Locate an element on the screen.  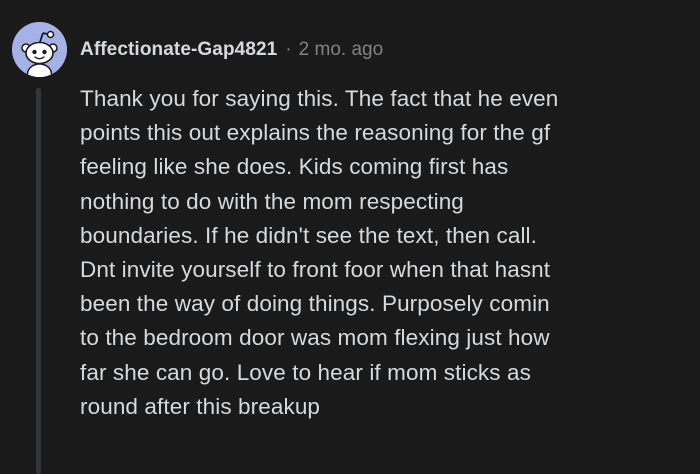
snoo-avatar-icon is located at coordinates (39, 49).